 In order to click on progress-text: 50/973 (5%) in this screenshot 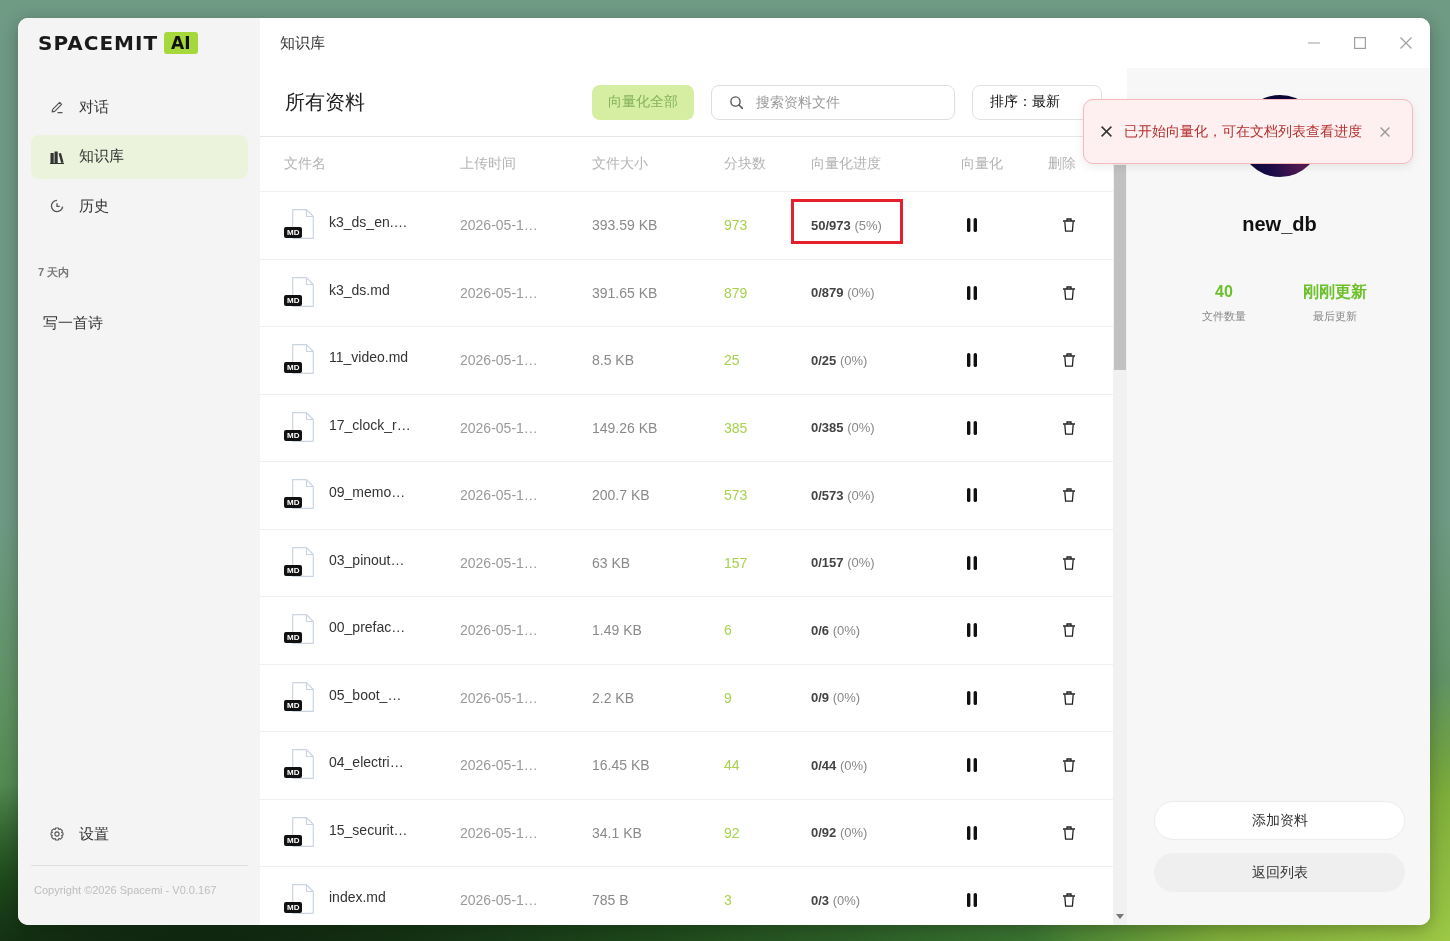, I will do `click(846, 225)`.